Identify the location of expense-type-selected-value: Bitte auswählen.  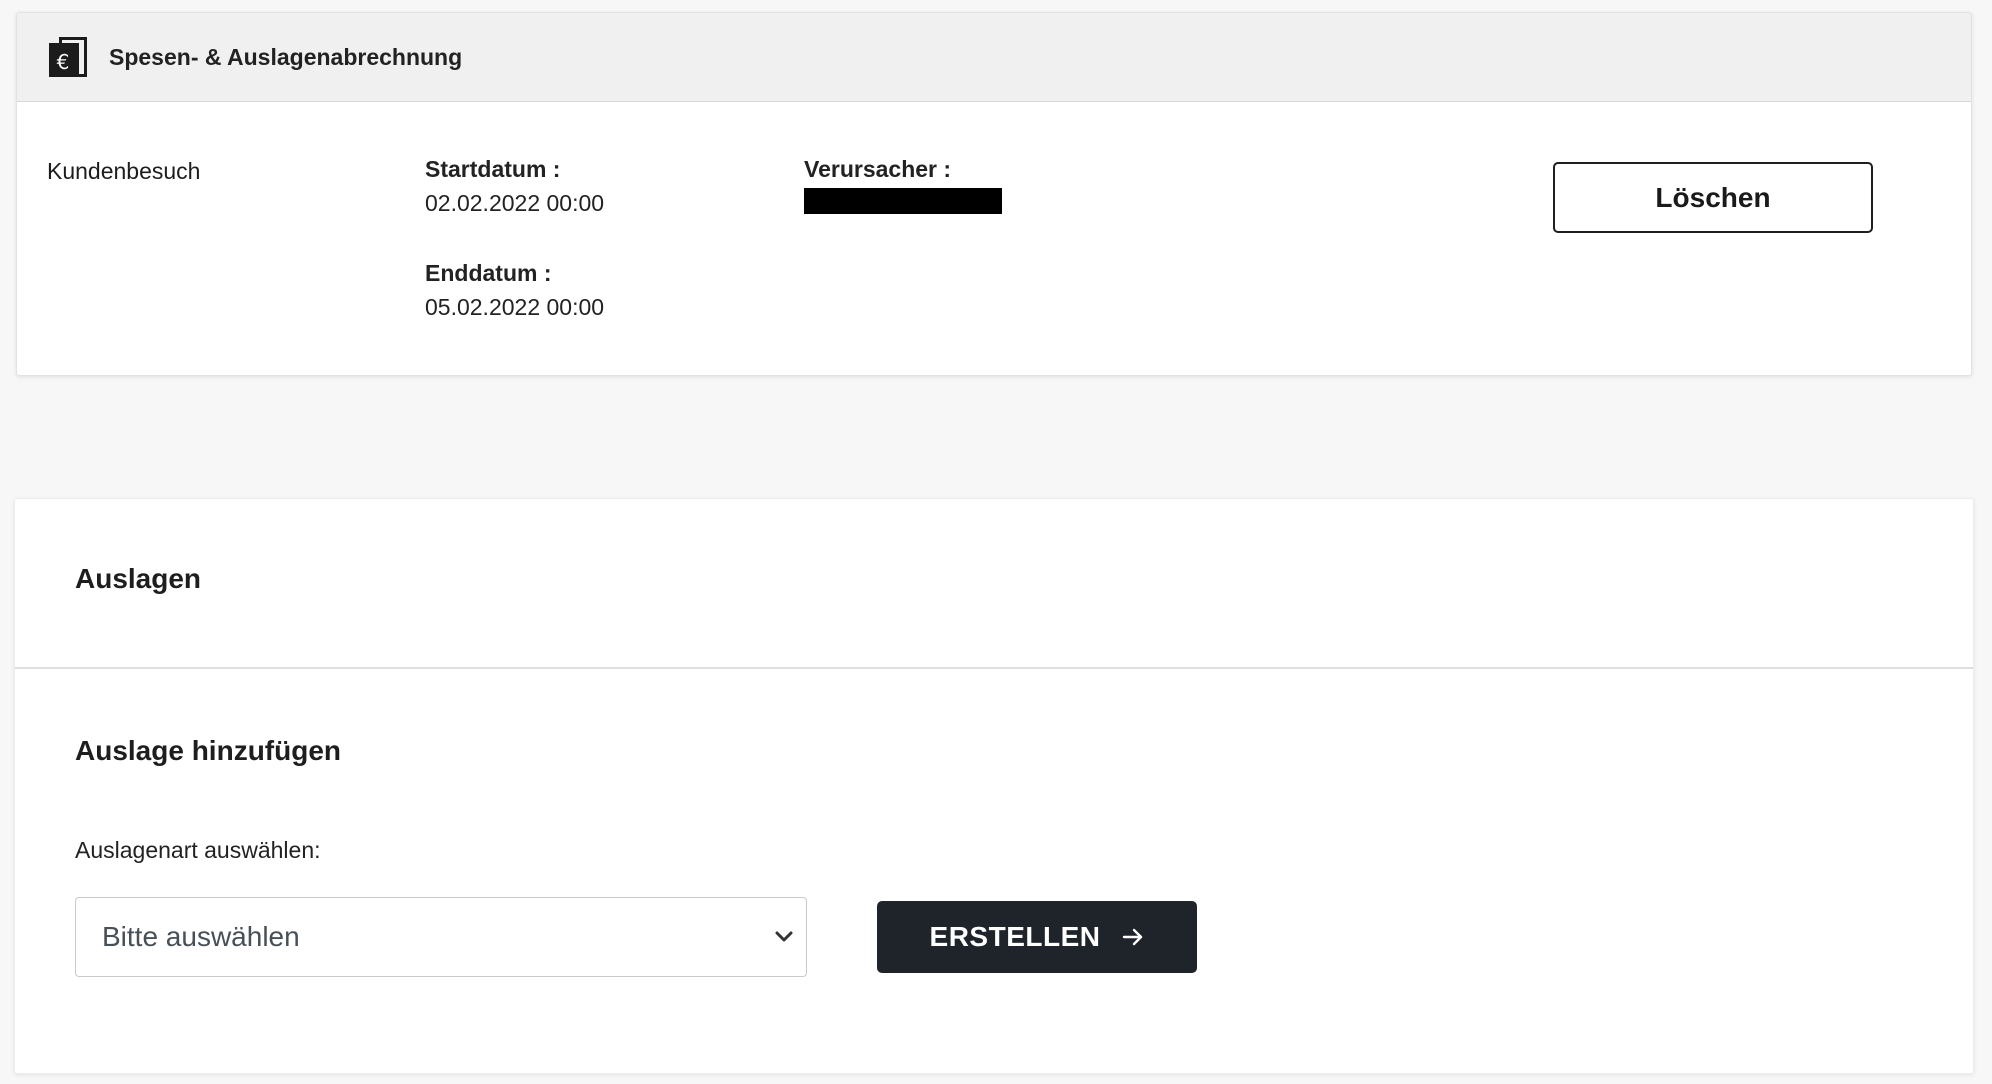
(201, 936).